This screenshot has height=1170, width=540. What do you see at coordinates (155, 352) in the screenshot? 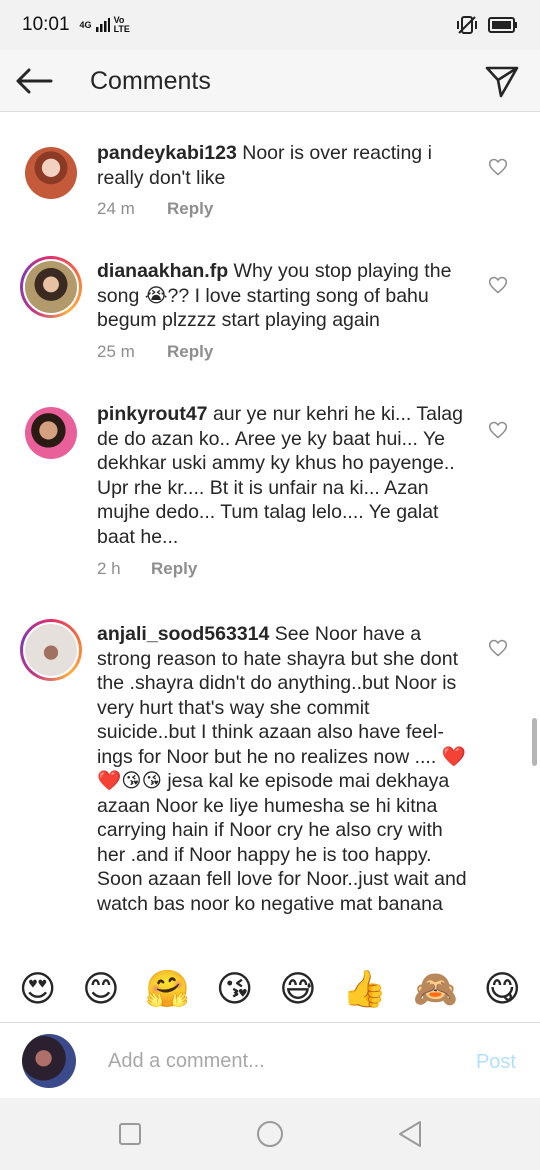
I see `comment-meta: 25 m Reply` at bounding box center [155, 352].